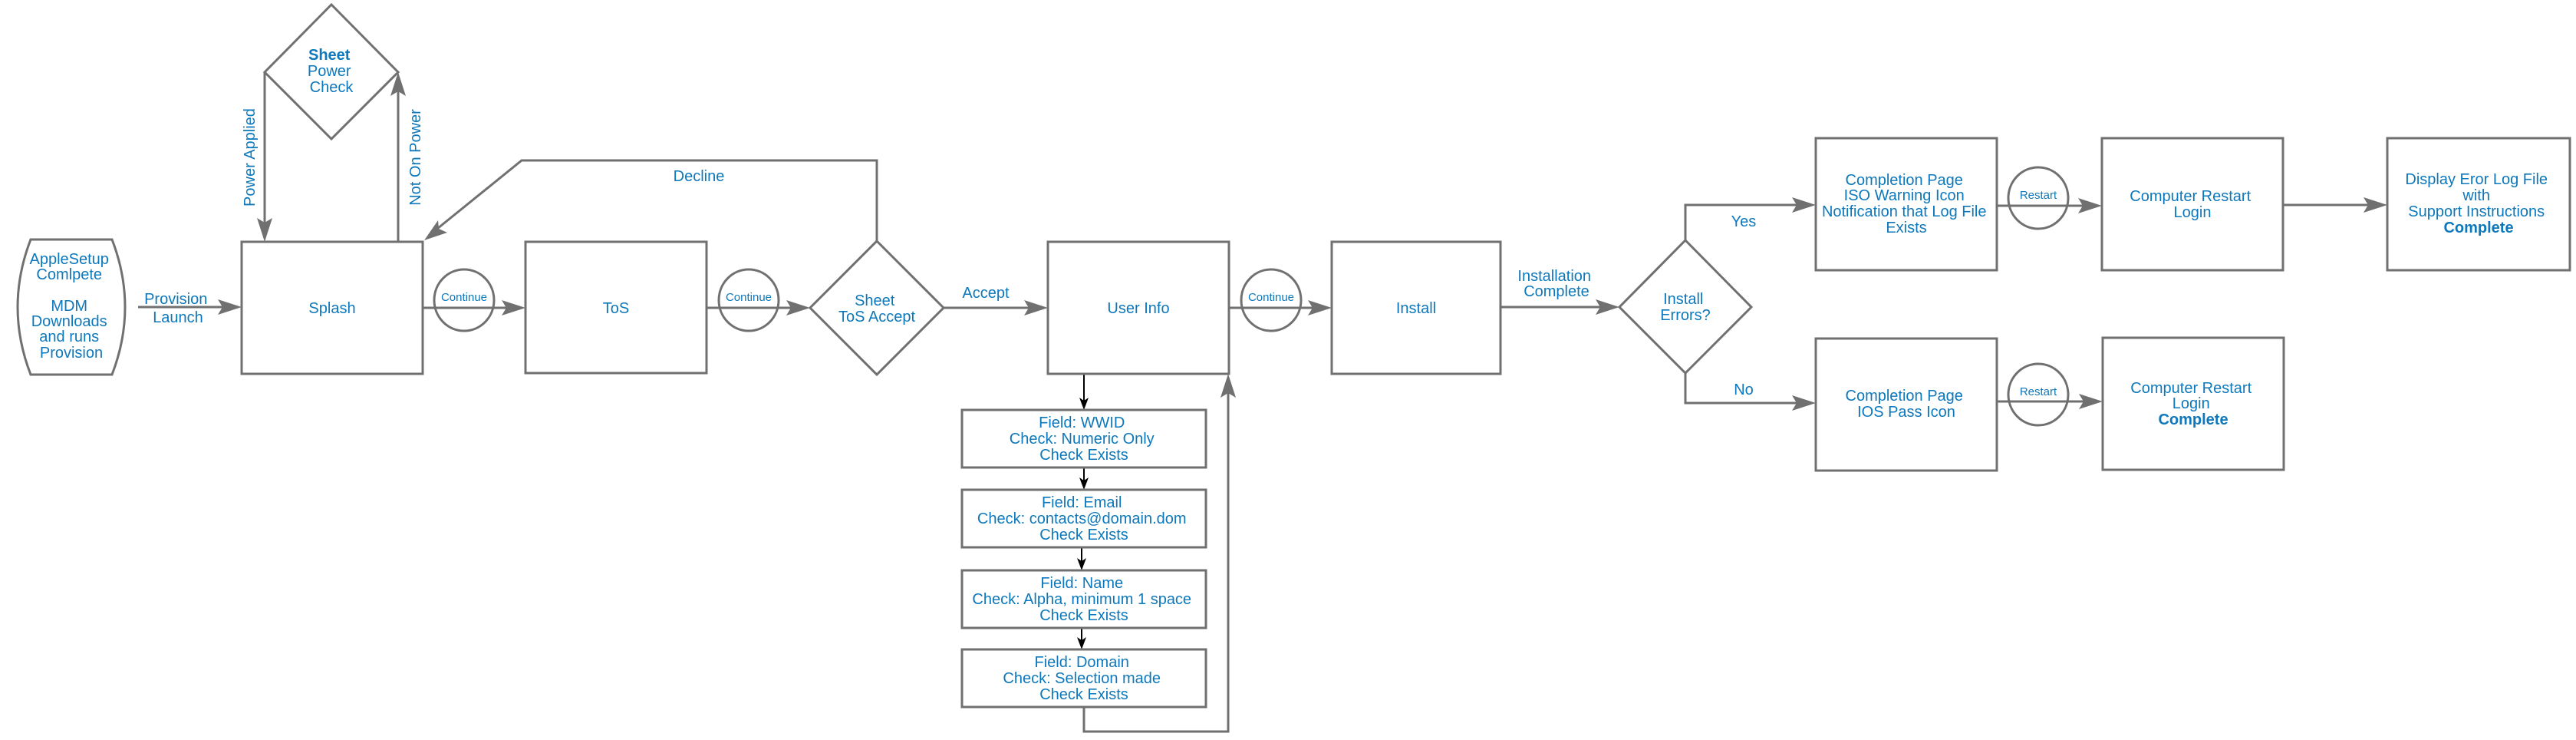 Image resolution: width=2576 pixels, height=740 pixels. I want to click on node-install: Install, so click(1416, 308).